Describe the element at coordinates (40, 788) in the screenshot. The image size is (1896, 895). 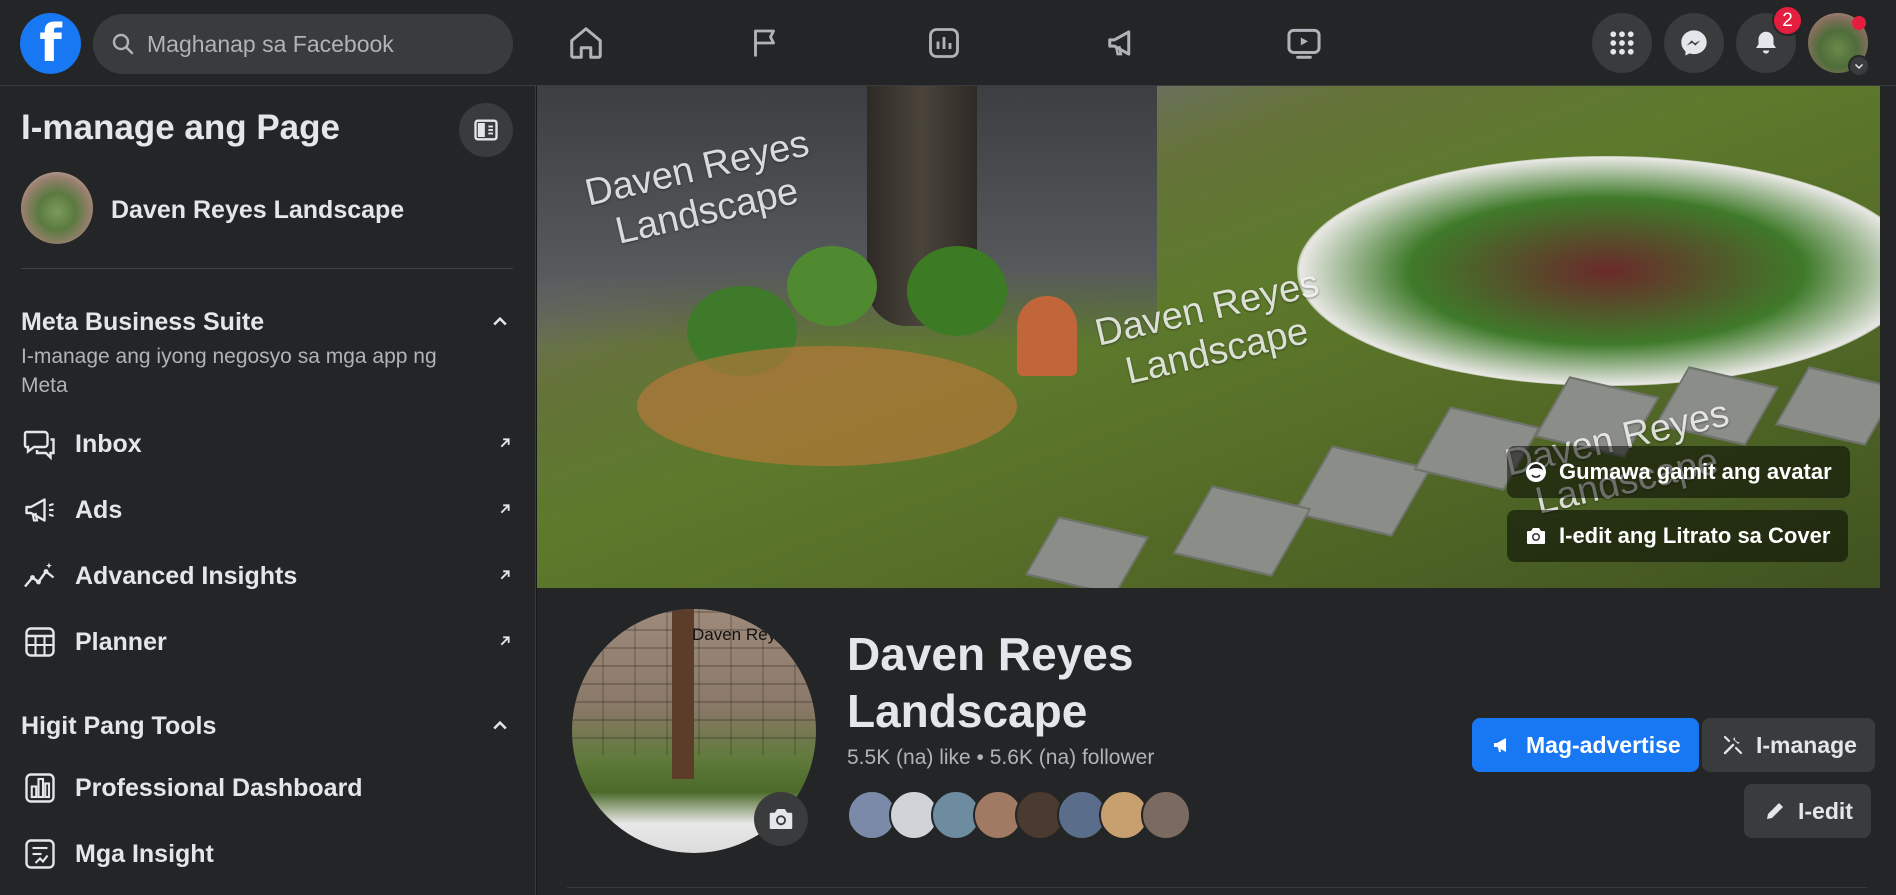
I see `dashboard-icon` at that location.